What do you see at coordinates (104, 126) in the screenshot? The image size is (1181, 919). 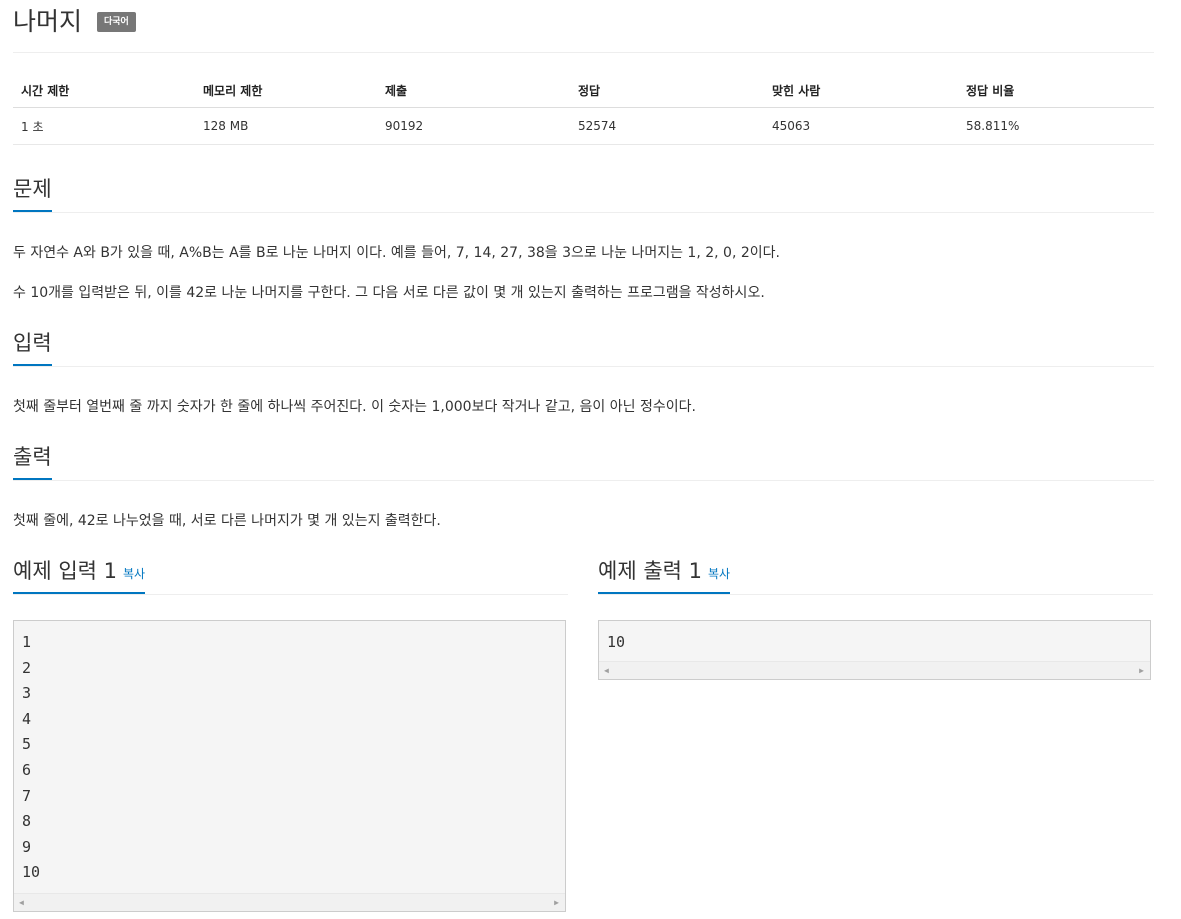 I see `time-limit-value: 1 초` at bounding box center [104, 126].